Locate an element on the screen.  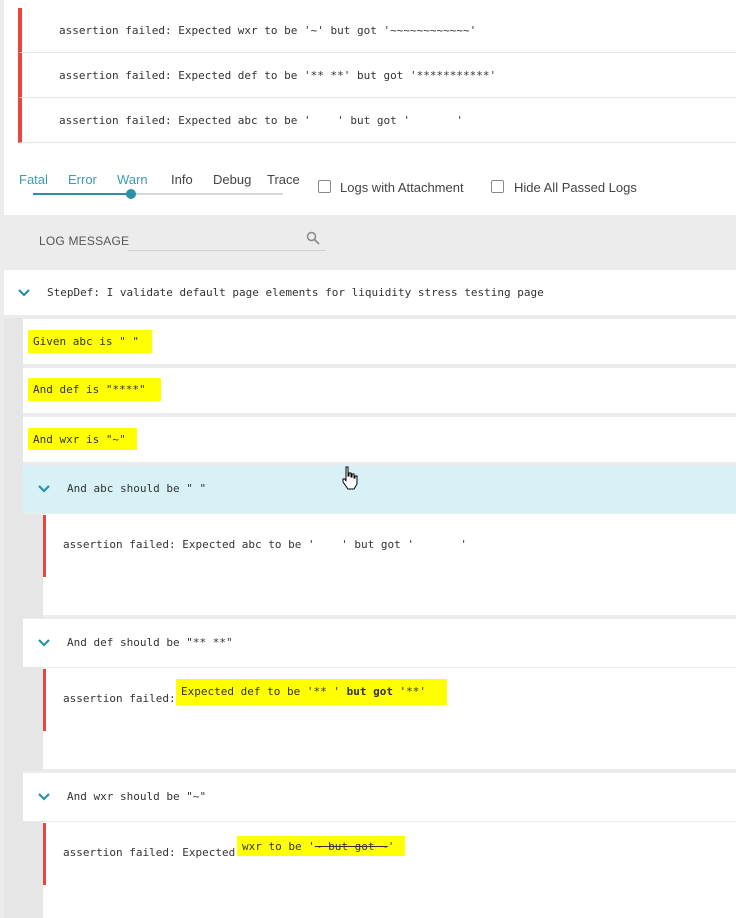
level-fatal: Fatal is located at coordinates (33, 179).